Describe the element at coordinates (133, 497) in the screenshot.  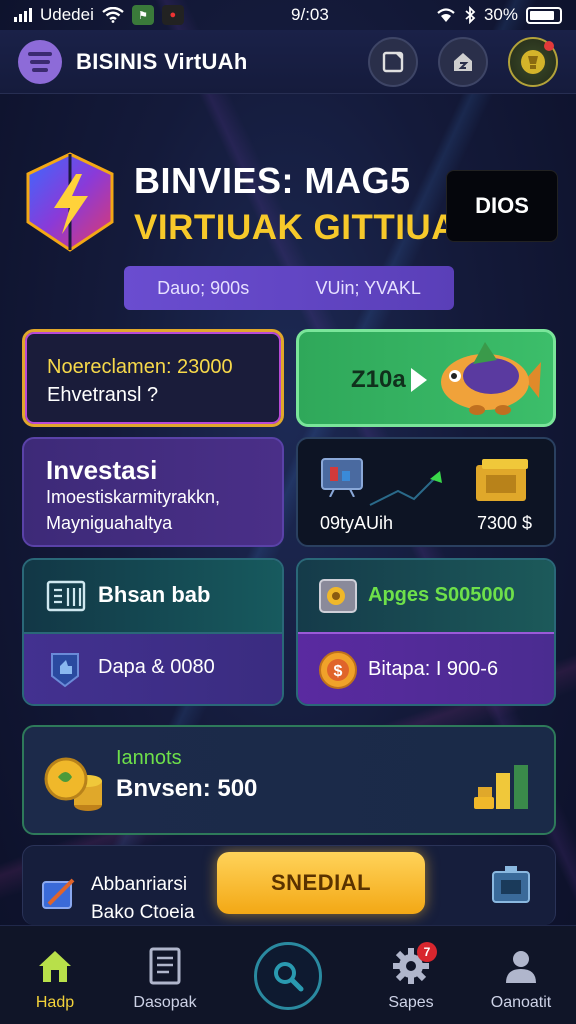
I see `investasi-desc-1: Imoestiskarmityrakkn,` at that location.